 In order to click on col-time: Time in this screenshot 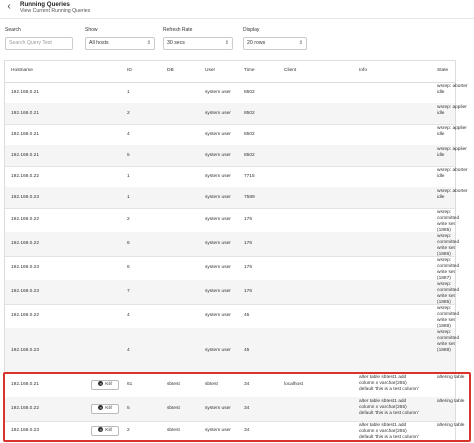, I will do `click(249, 70)`.